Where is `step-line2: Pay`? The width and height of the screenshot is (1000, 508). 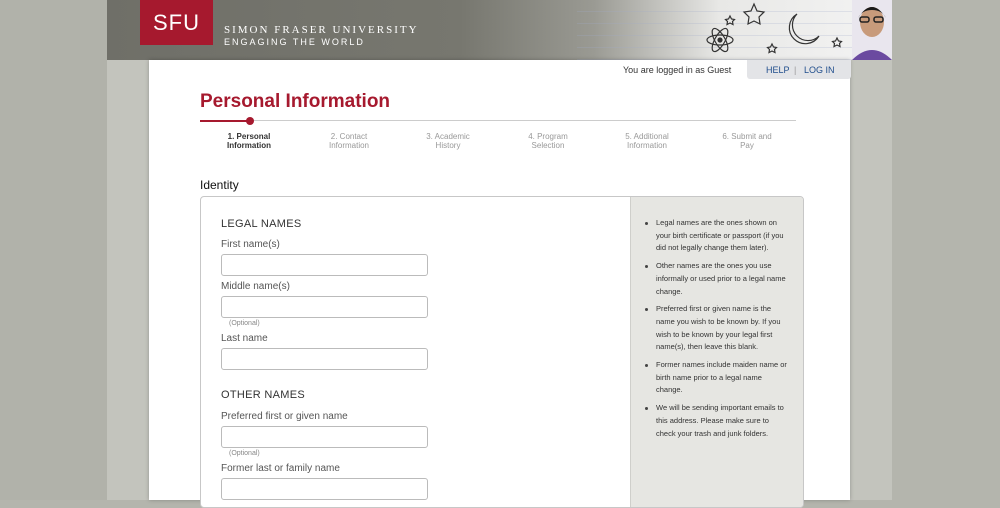 step-line2: Pay is located at coordinates (747, 145).